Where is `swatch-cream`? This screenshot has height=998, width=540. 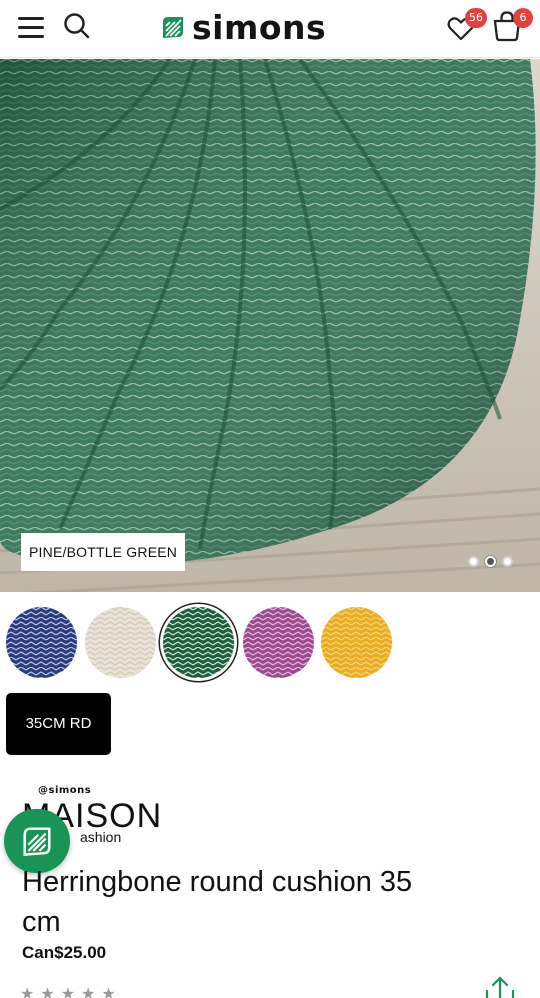 swatch-cream is located at coordinates (120, 642).